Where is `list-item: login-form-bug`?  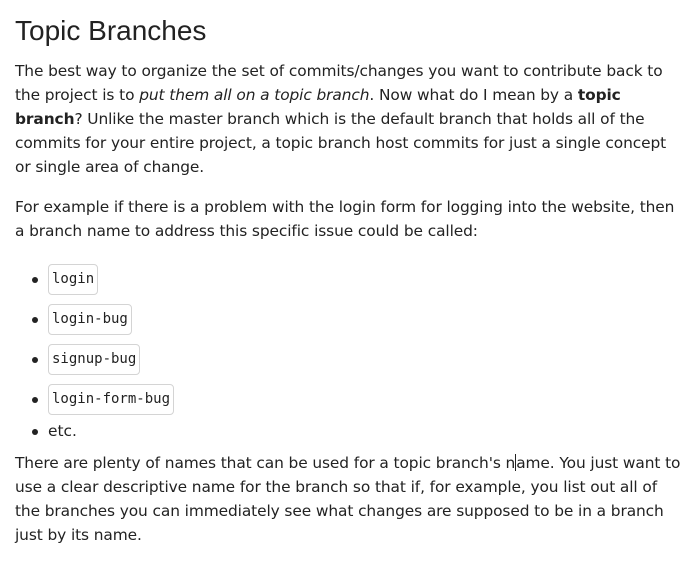 list-item: login-form-bug is located at coordinates (357, 399).